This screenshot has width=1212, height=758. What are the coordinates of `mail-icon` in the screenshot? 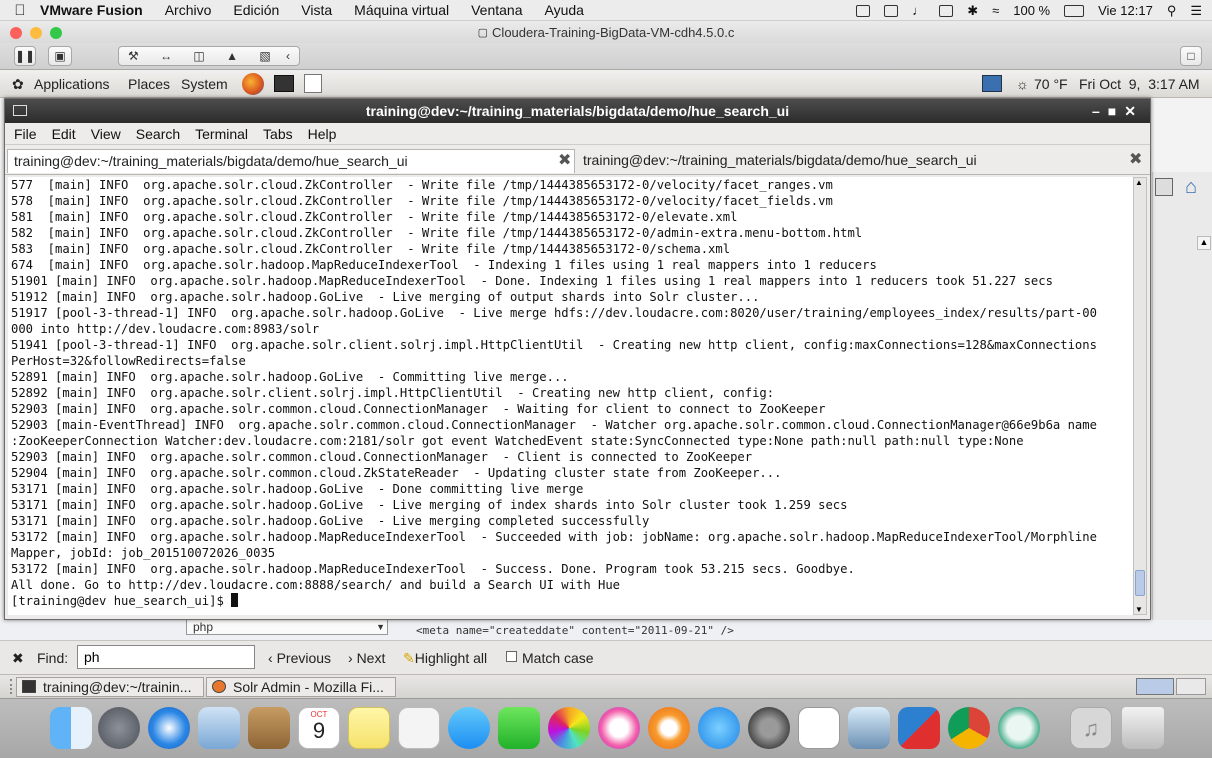 It's located at (219, 728).